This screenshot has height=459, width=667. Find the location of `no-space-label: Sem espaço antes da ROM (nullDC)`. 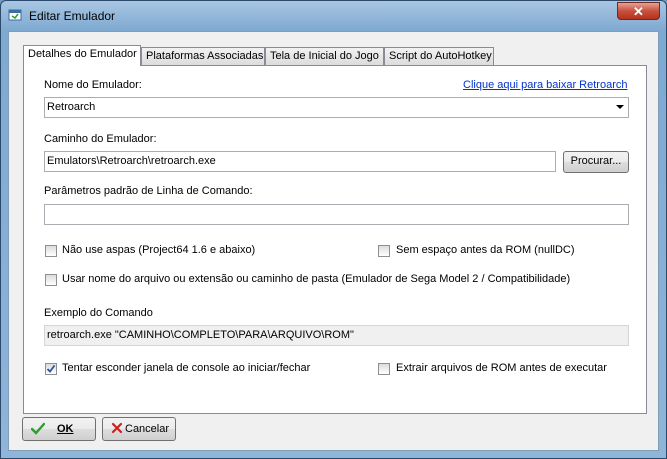

no-space-label: Sem espaço antes da ROM (nullDC) is located at coordinates (485, 250).